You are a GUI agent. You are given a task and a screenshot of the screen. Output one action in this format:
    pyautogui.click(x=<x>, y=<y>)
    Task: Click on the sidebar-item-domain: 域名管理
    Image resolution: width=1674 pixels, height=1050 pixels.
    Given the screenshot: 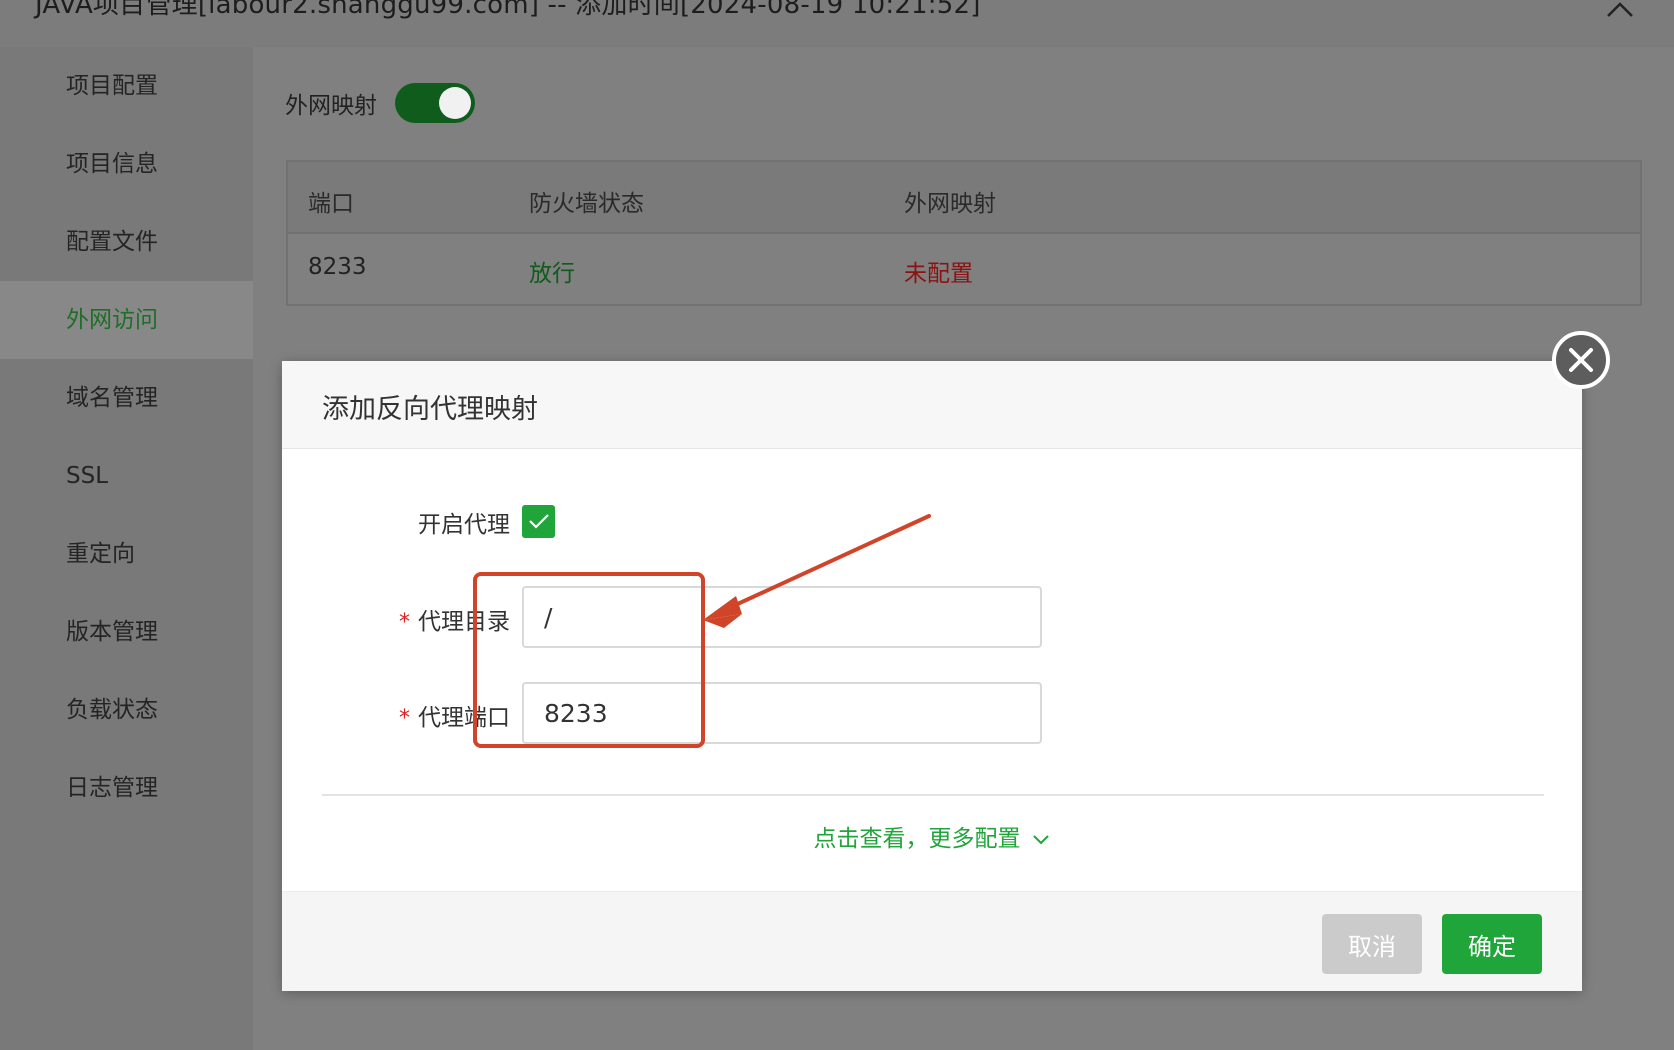 What is the action you would take?
    pyautogui.click(x=126, y=398)
    